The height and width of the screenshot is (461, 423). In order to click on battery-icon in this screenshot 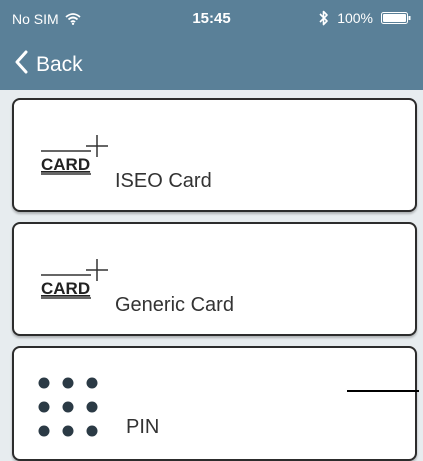, I will do `click(396, 18)`.